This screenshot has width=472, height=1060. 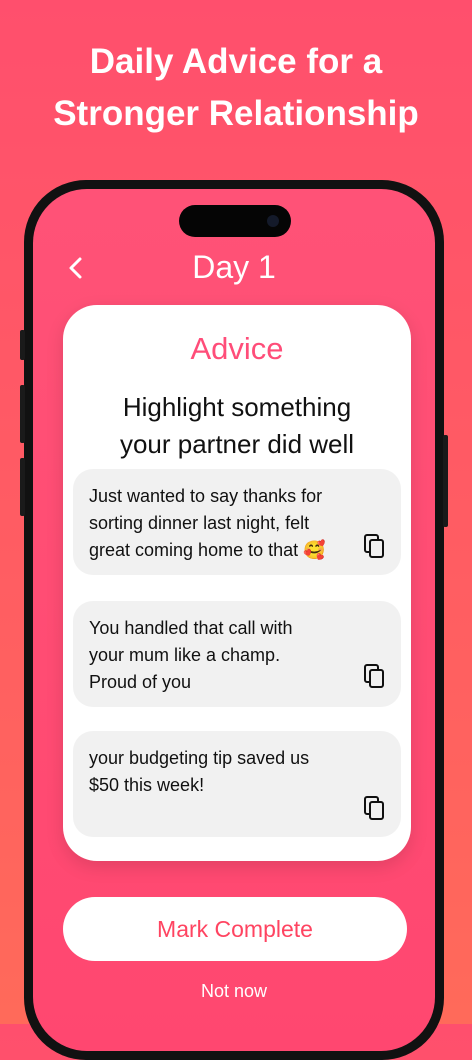 What do you see at coordinates (236, 113) in the screenshot?
I see `headline-line-2: Stronger Relationship` at bounding box center [236, 113].